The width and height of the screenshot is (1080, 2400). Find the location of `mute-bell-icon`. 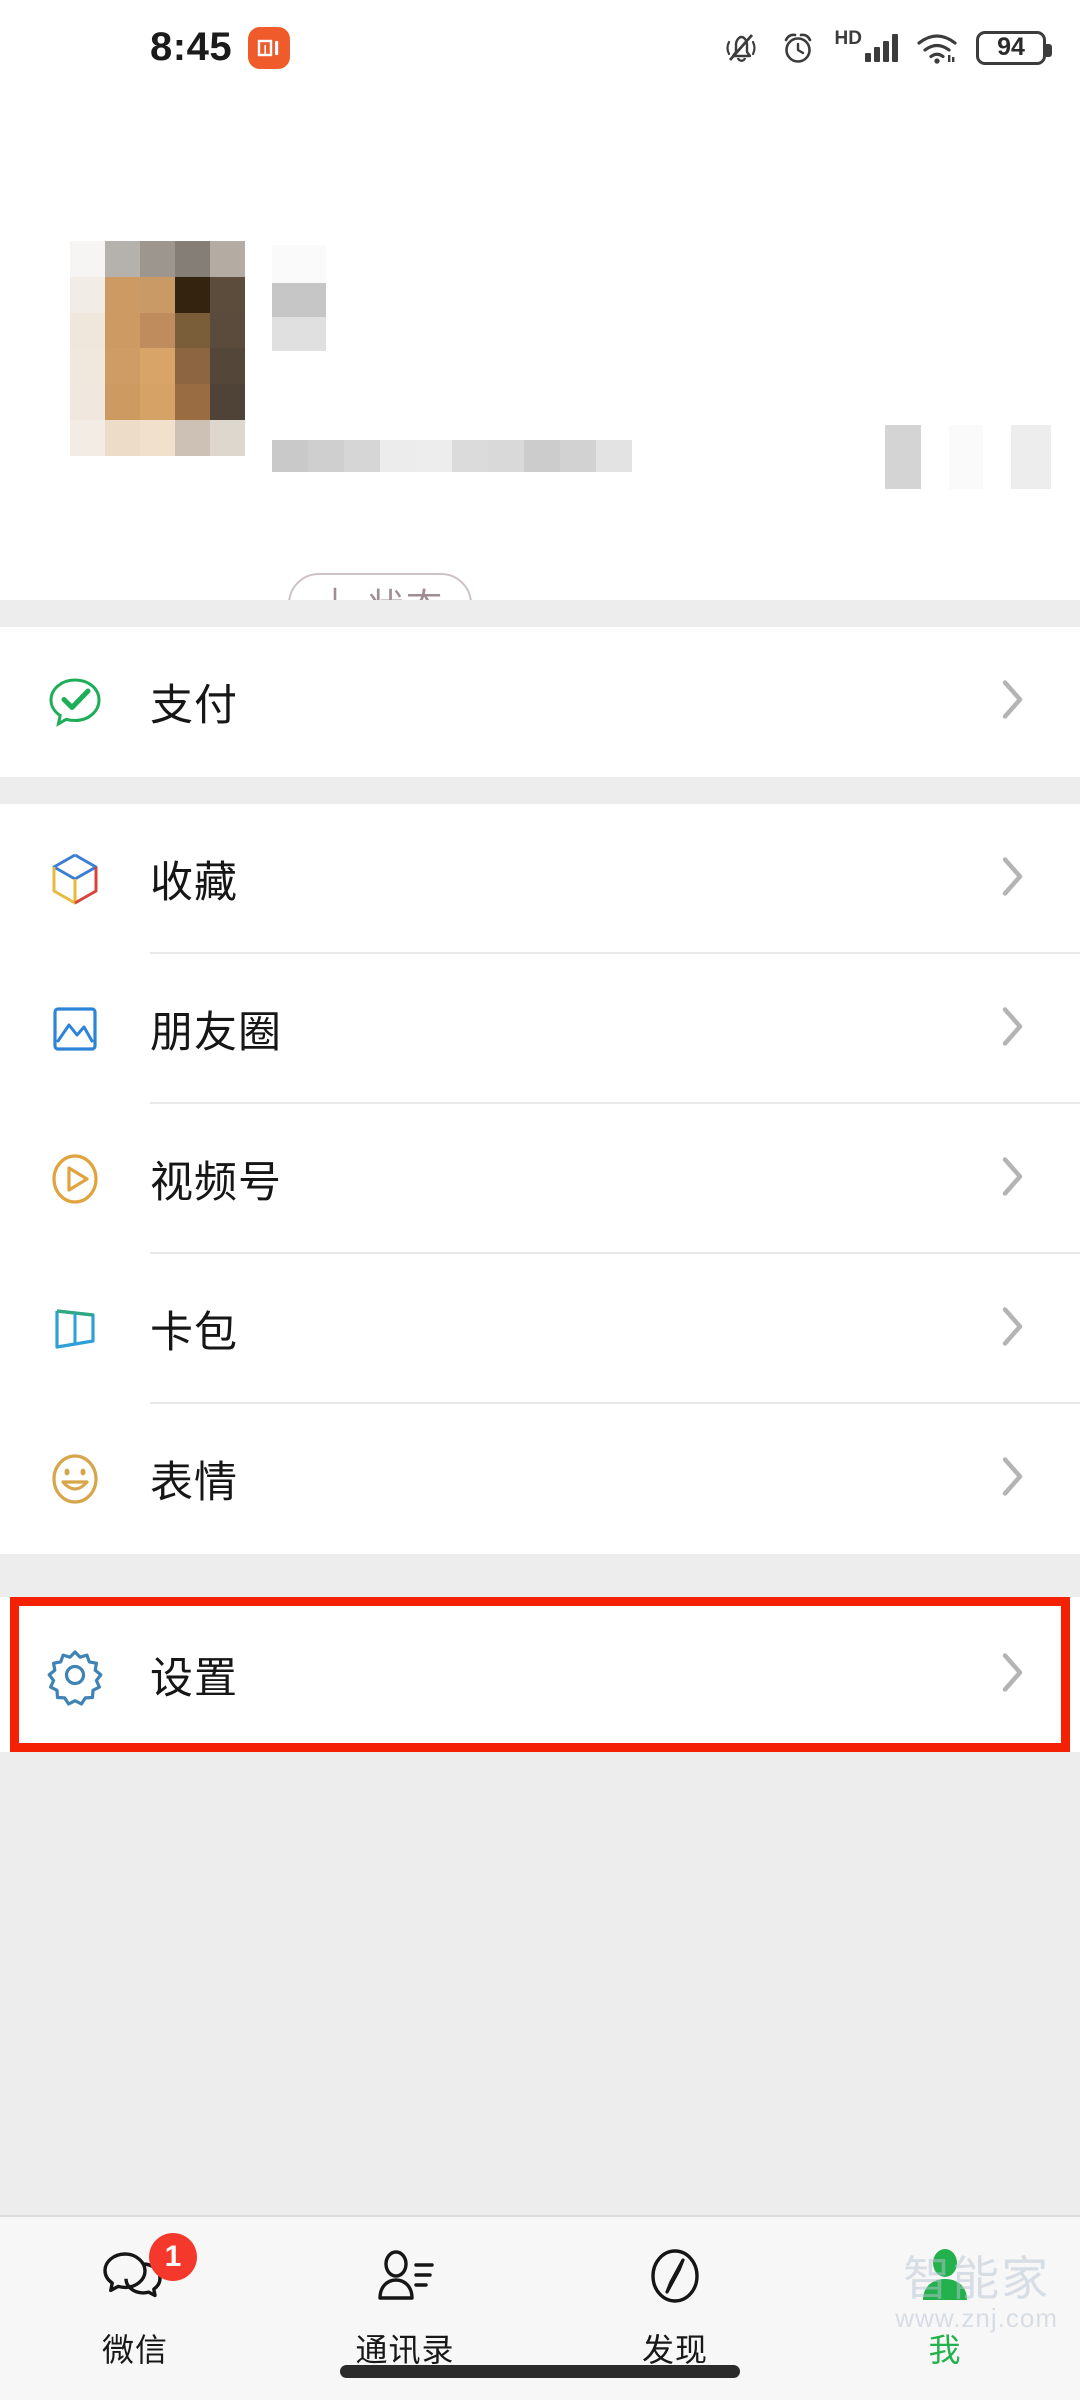

mute-bell-icon is located at coordinates (741, 48).